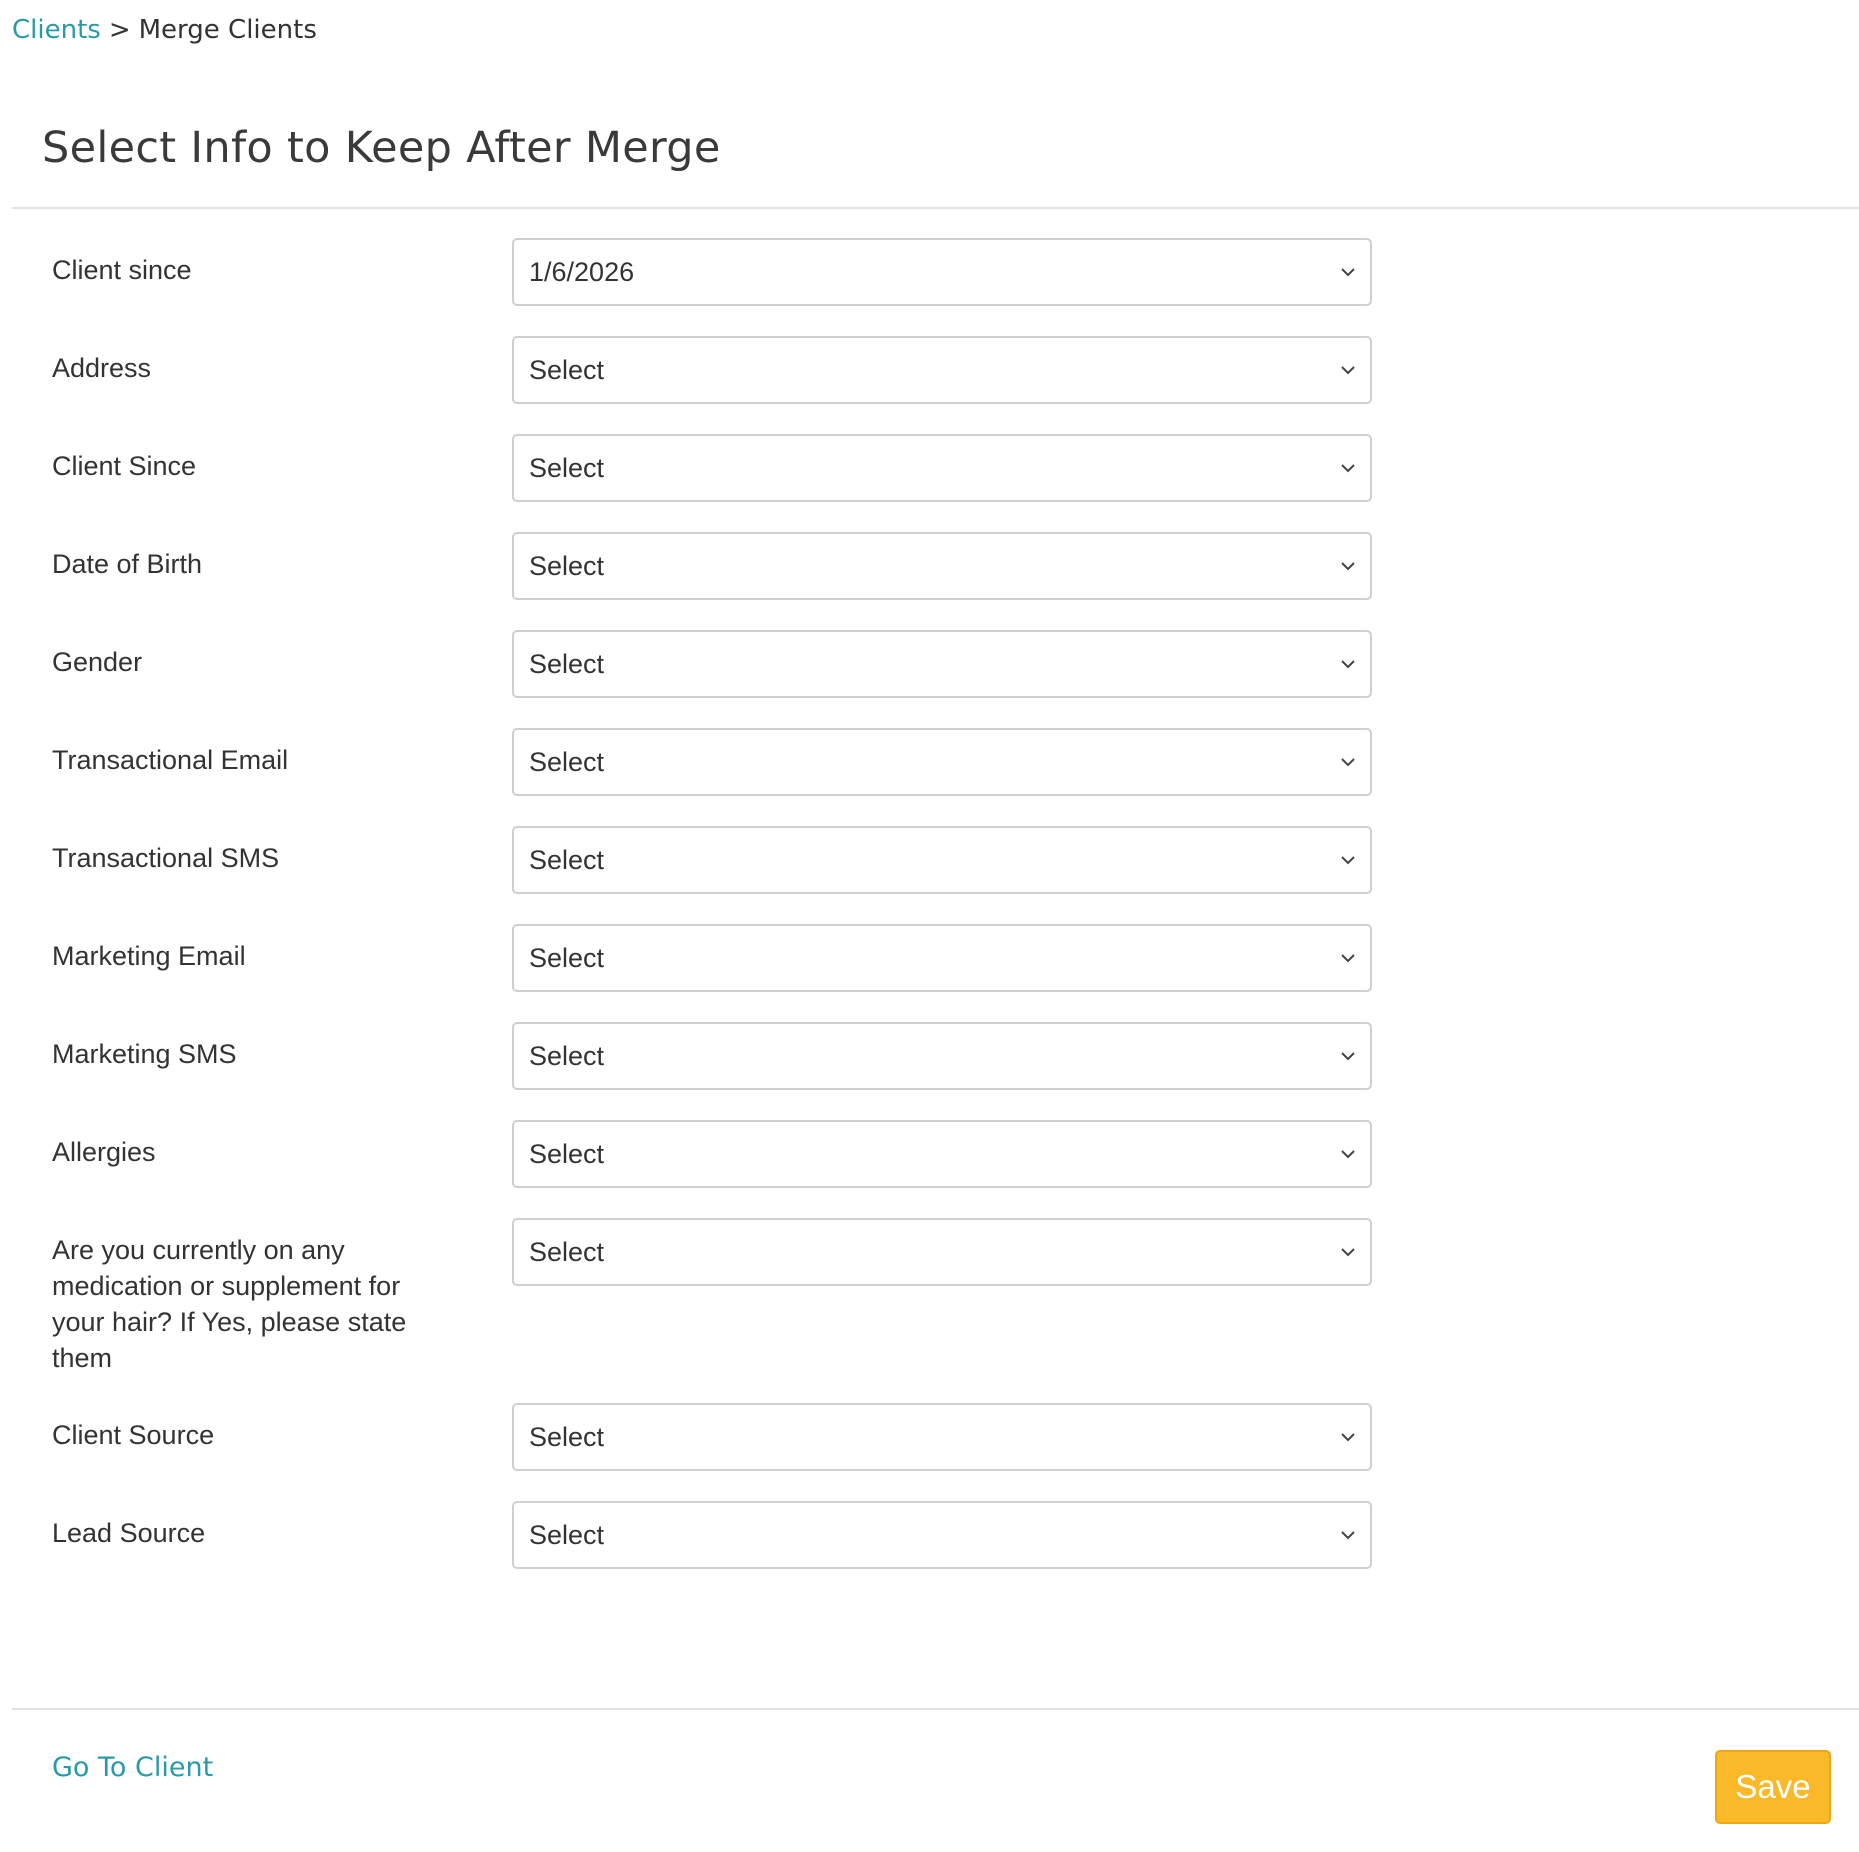  I want to click on lead-source-select: Select, so click(942, 1535).